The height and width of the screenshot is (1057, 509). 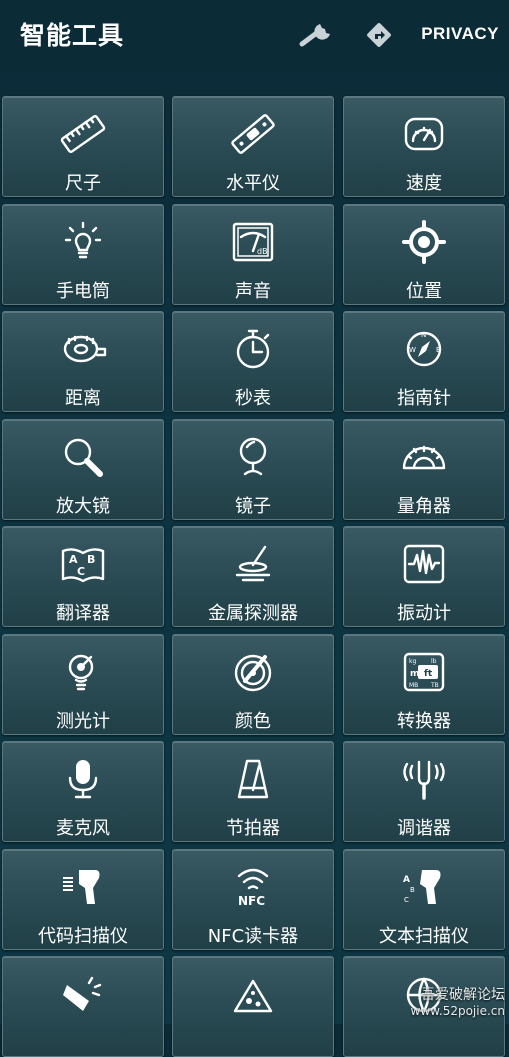 I want to click on tool-tile-unit-converter: kg lb MB TB m ft 转换器, so click(x=424, y=684).